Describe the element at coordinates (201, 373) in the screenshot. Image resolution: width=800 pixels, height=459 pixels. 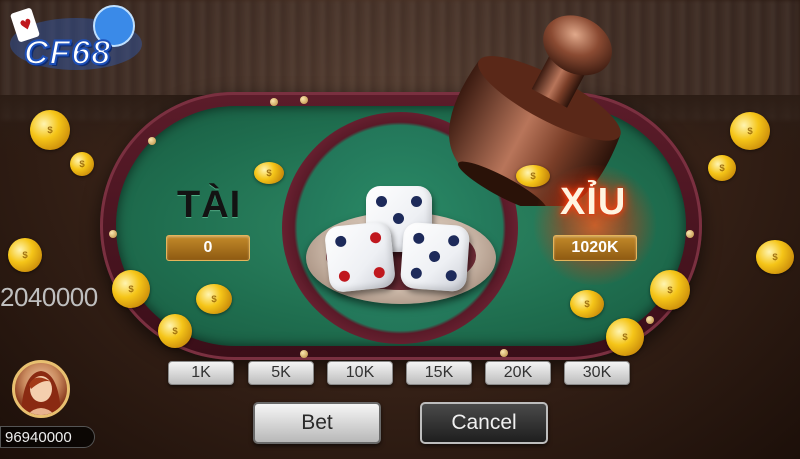
I see `chip-1k: 1K` at that location.